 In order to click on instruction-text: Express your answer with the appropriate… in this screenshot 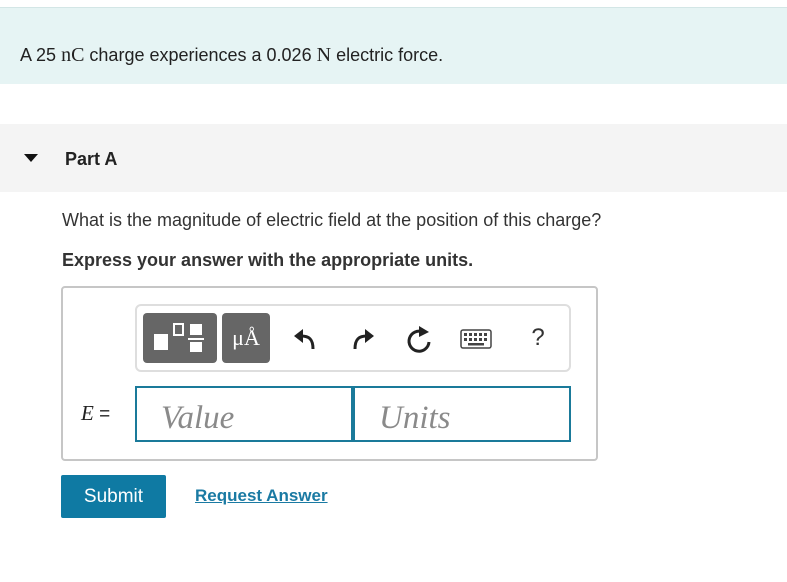, I will do `click(268, 260)`.